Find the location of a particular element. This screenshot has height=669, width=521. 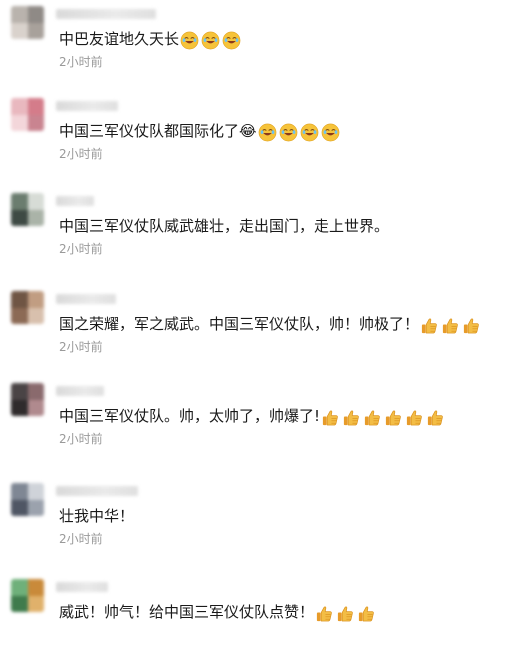

comment-text-content: 中国三军仪仗队都国际化了😂 is located at coordinates (158, 131).